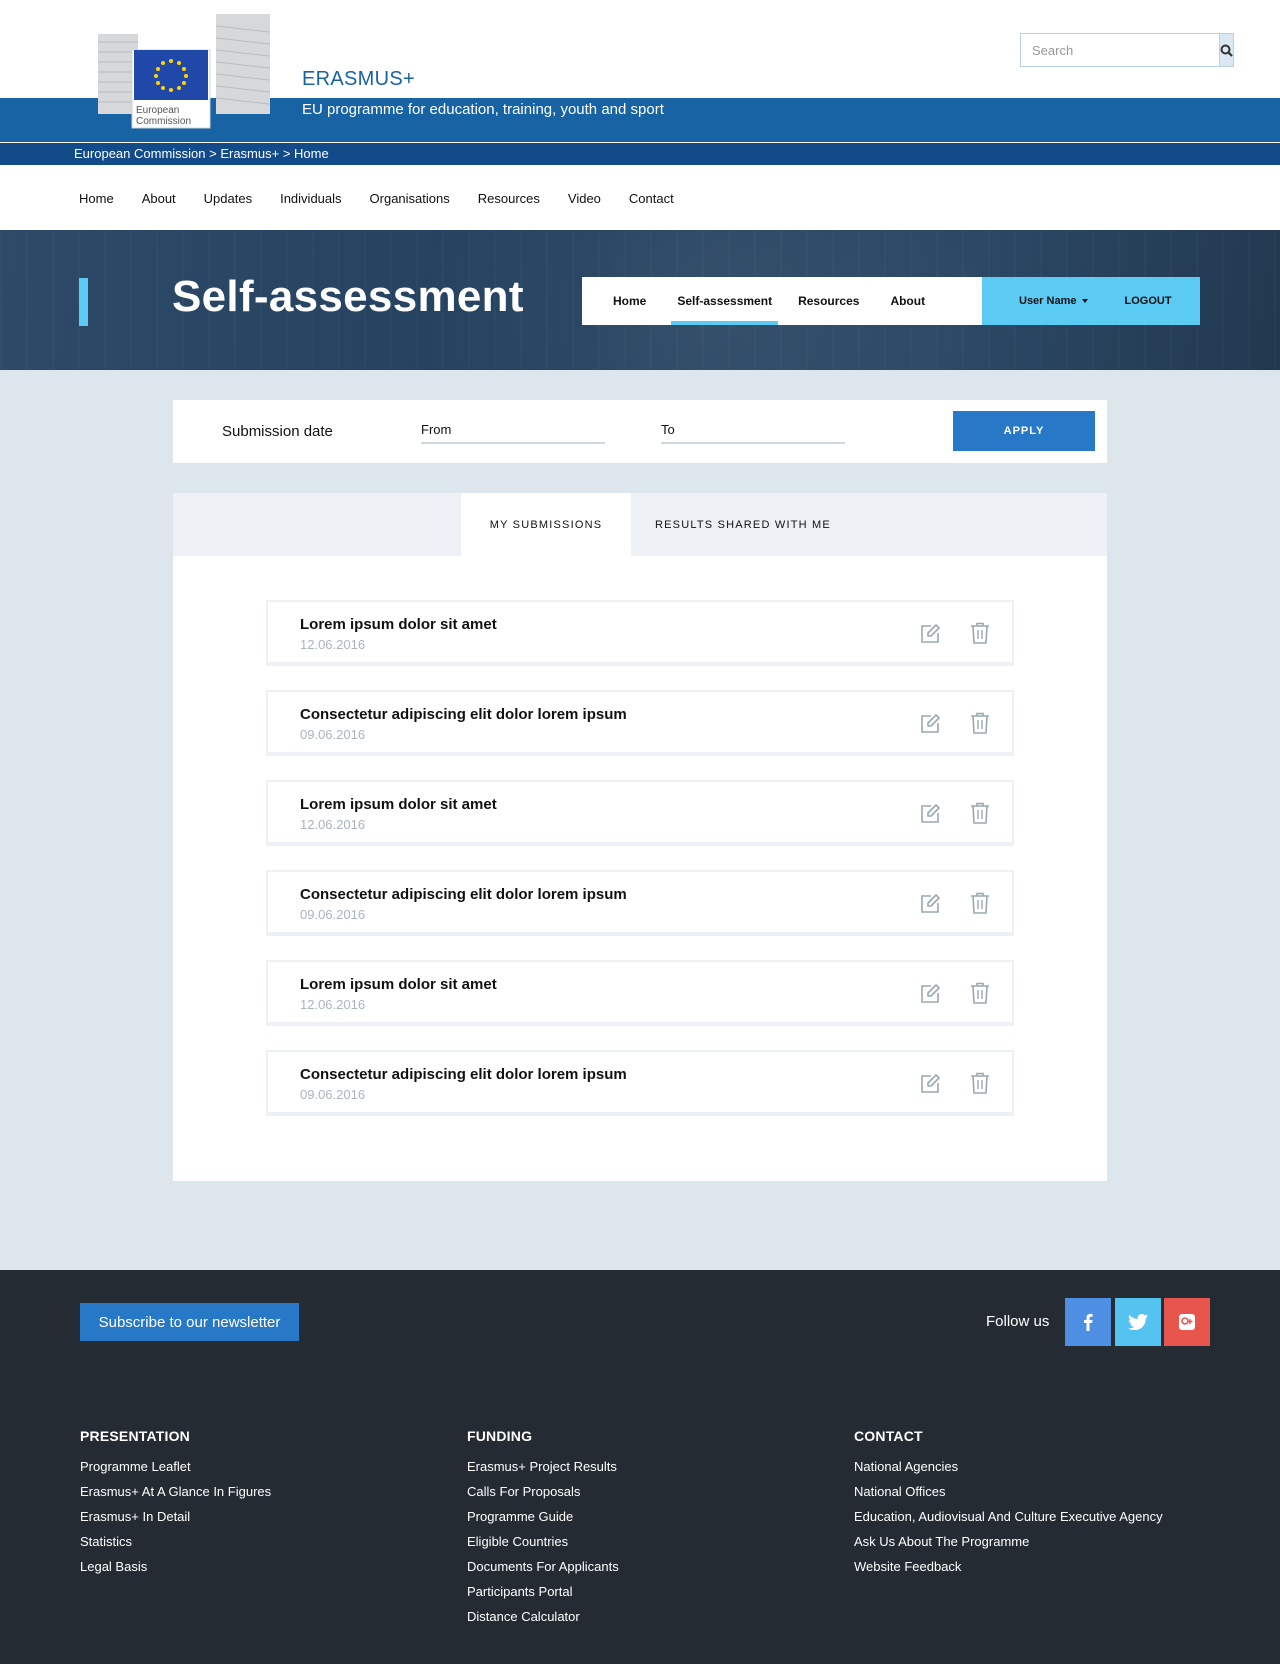  What do you see at coordinates (1226, 50) in the screenshot?
I see `search-button` at bounding box center [1226, 50].